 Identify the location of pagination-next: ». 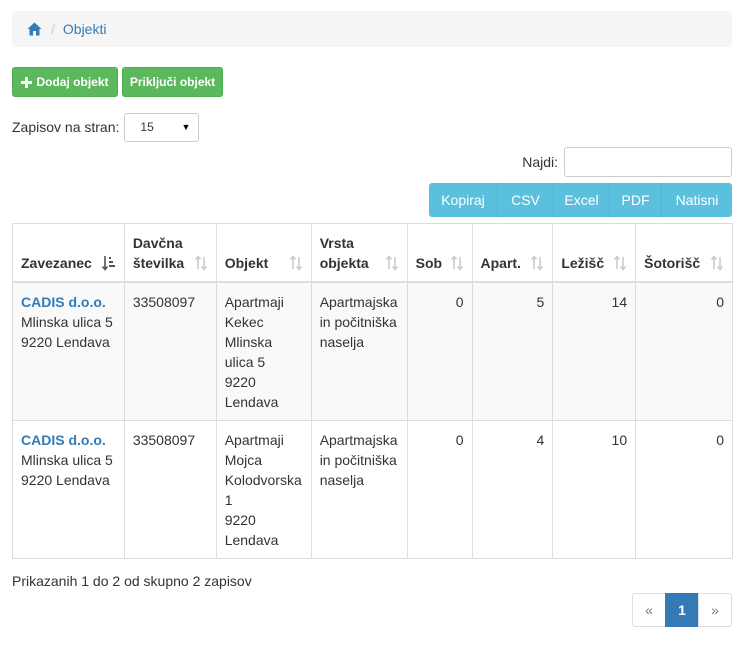
(715, 610).